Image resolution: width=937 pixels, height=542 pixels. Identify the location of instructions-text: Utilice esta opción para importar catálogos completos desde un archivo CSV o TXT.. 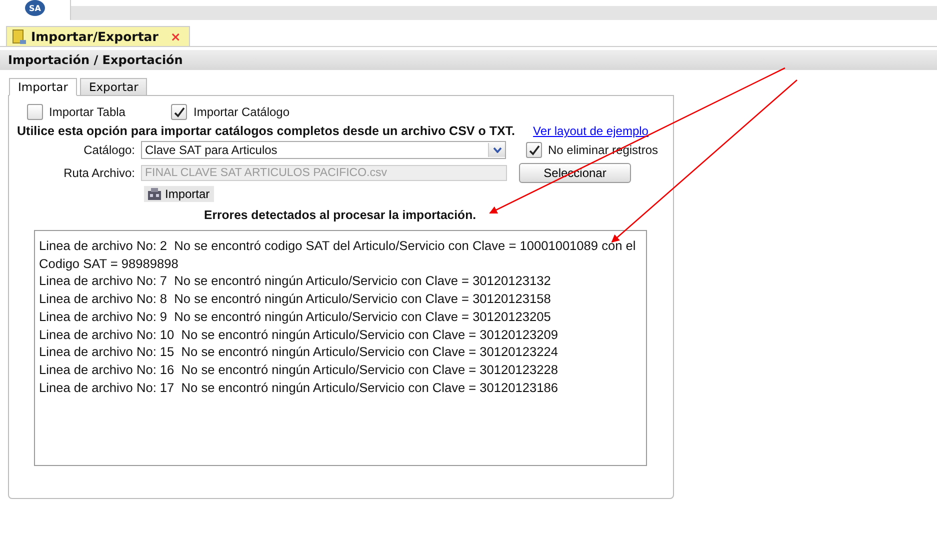
(266, 131).